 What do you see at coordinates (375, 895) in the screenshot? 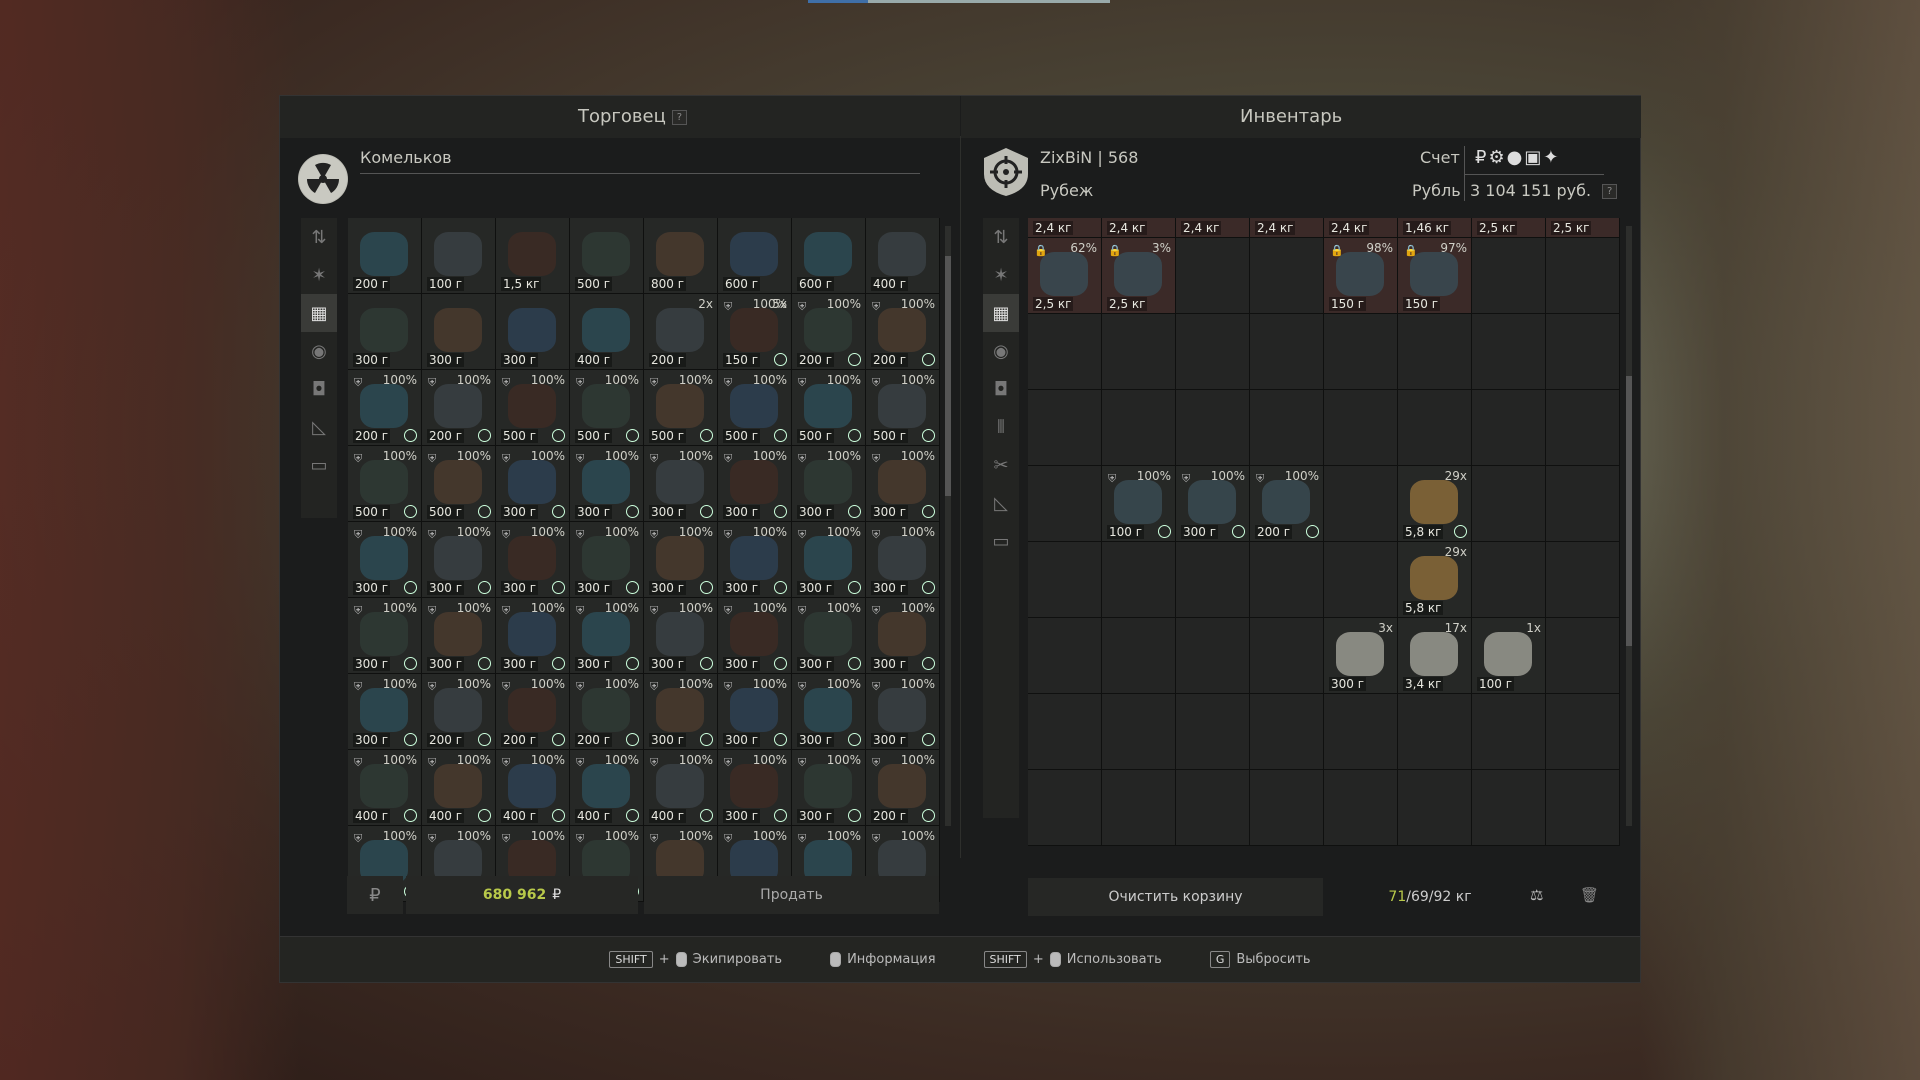
I see `rouble-toggle-button: ₽` at bounding box center [375, 895].